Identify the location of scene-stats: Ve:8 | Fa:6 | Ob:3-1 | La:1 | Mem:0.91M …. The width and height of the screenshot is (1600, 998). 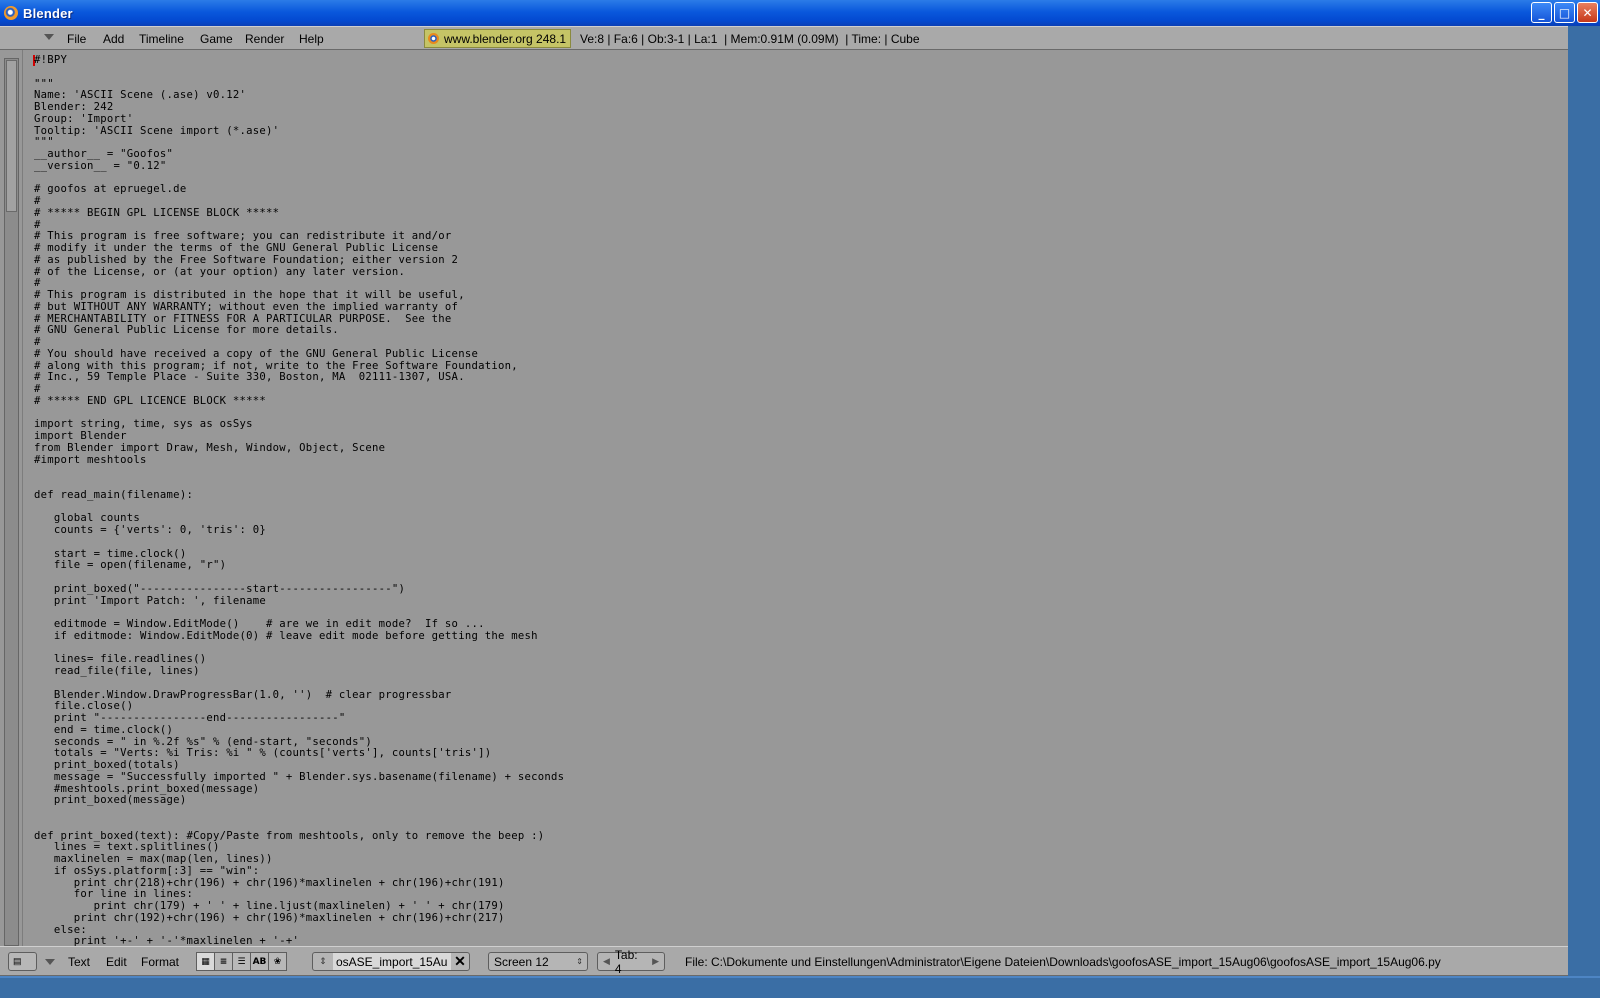
(750, 39).